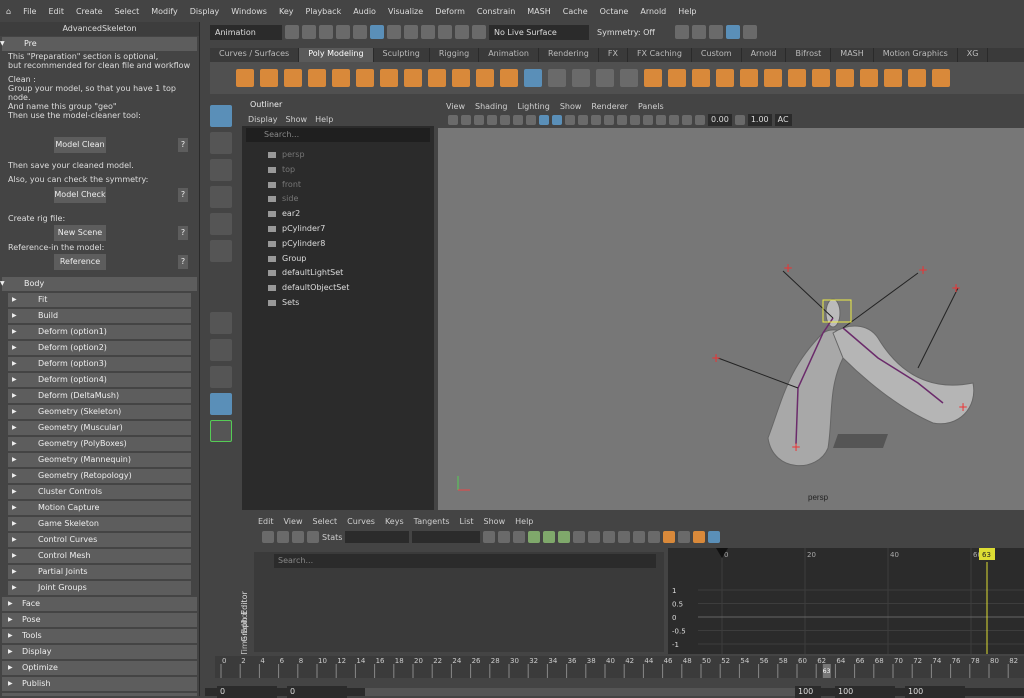 Image resolution: width=1024 pixels, height=698 pixels. What do you see at coordinates (99, 300) in the screenshot?
I see `body-item: Fit` at bounding box center [99, 300].